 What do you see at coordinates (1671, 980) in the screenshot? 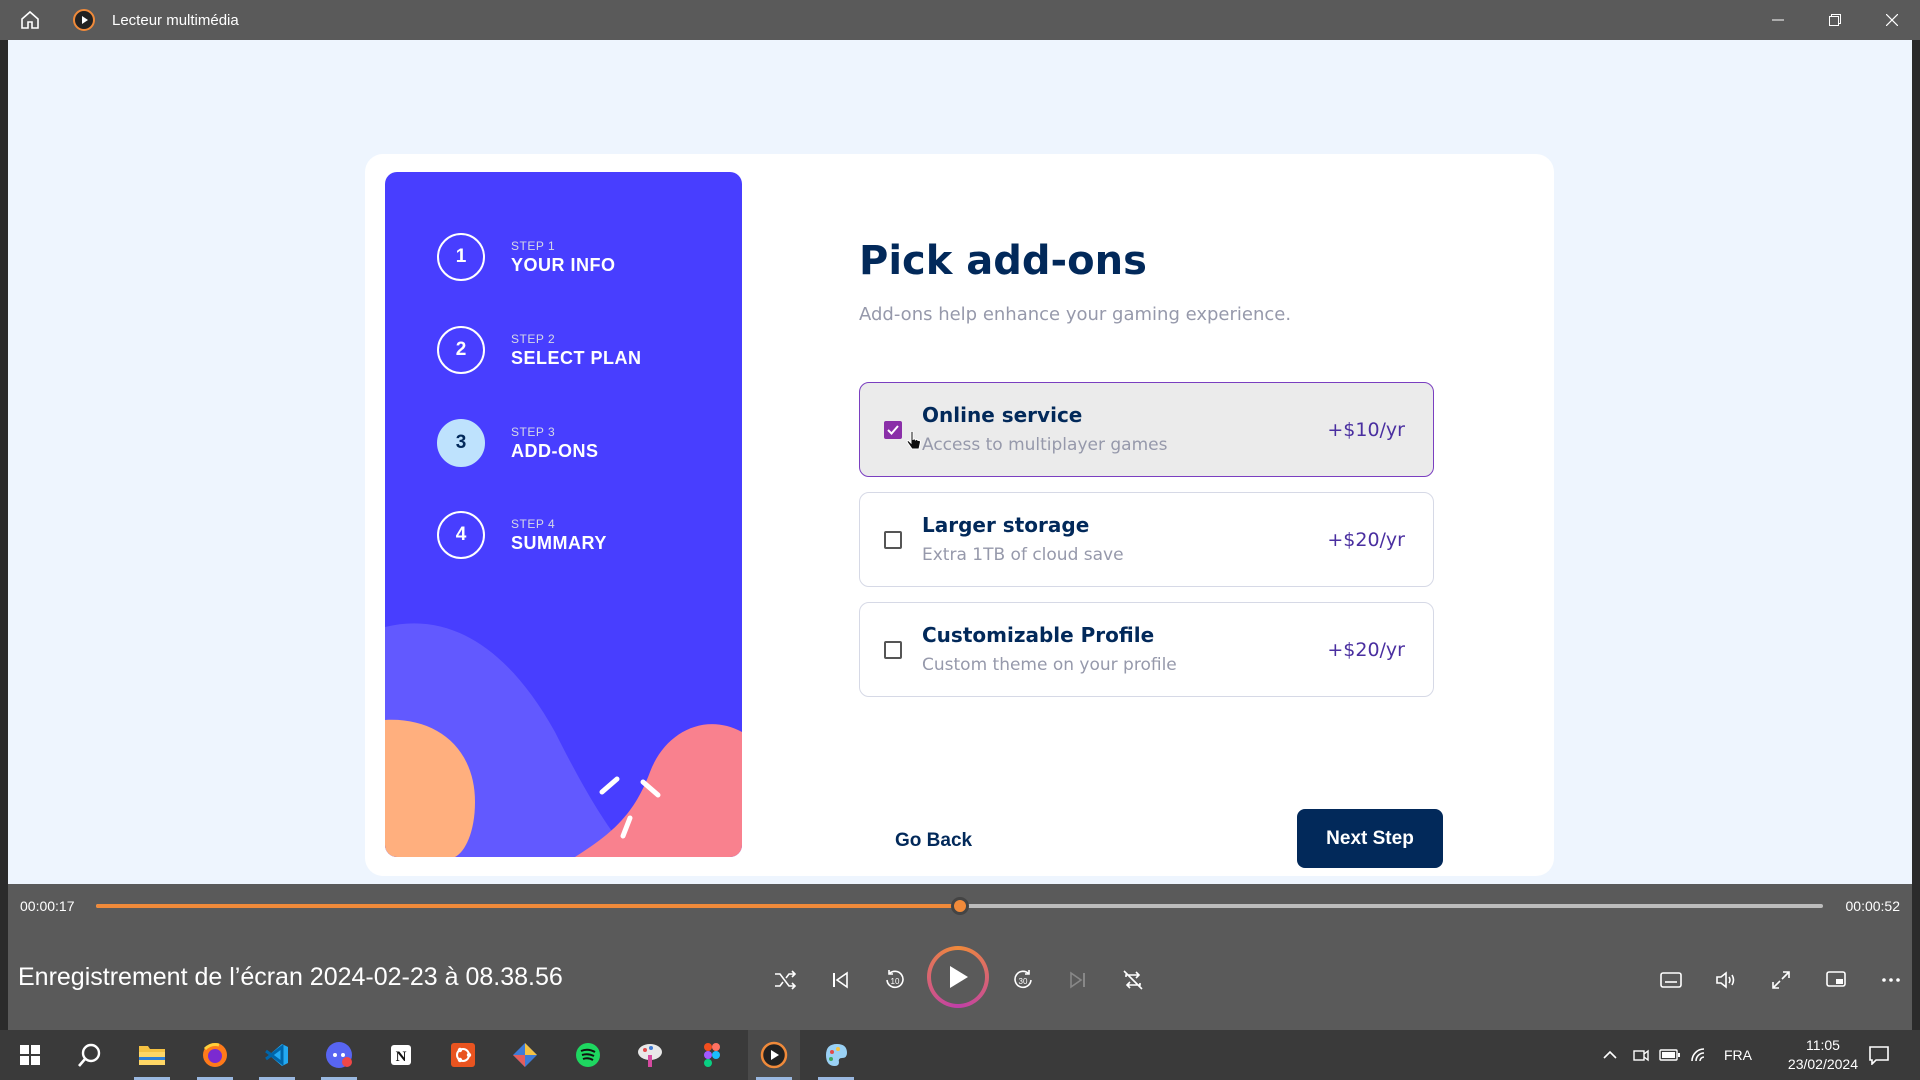
I see `subtitles-icon` at bounding box center [1671, 980].